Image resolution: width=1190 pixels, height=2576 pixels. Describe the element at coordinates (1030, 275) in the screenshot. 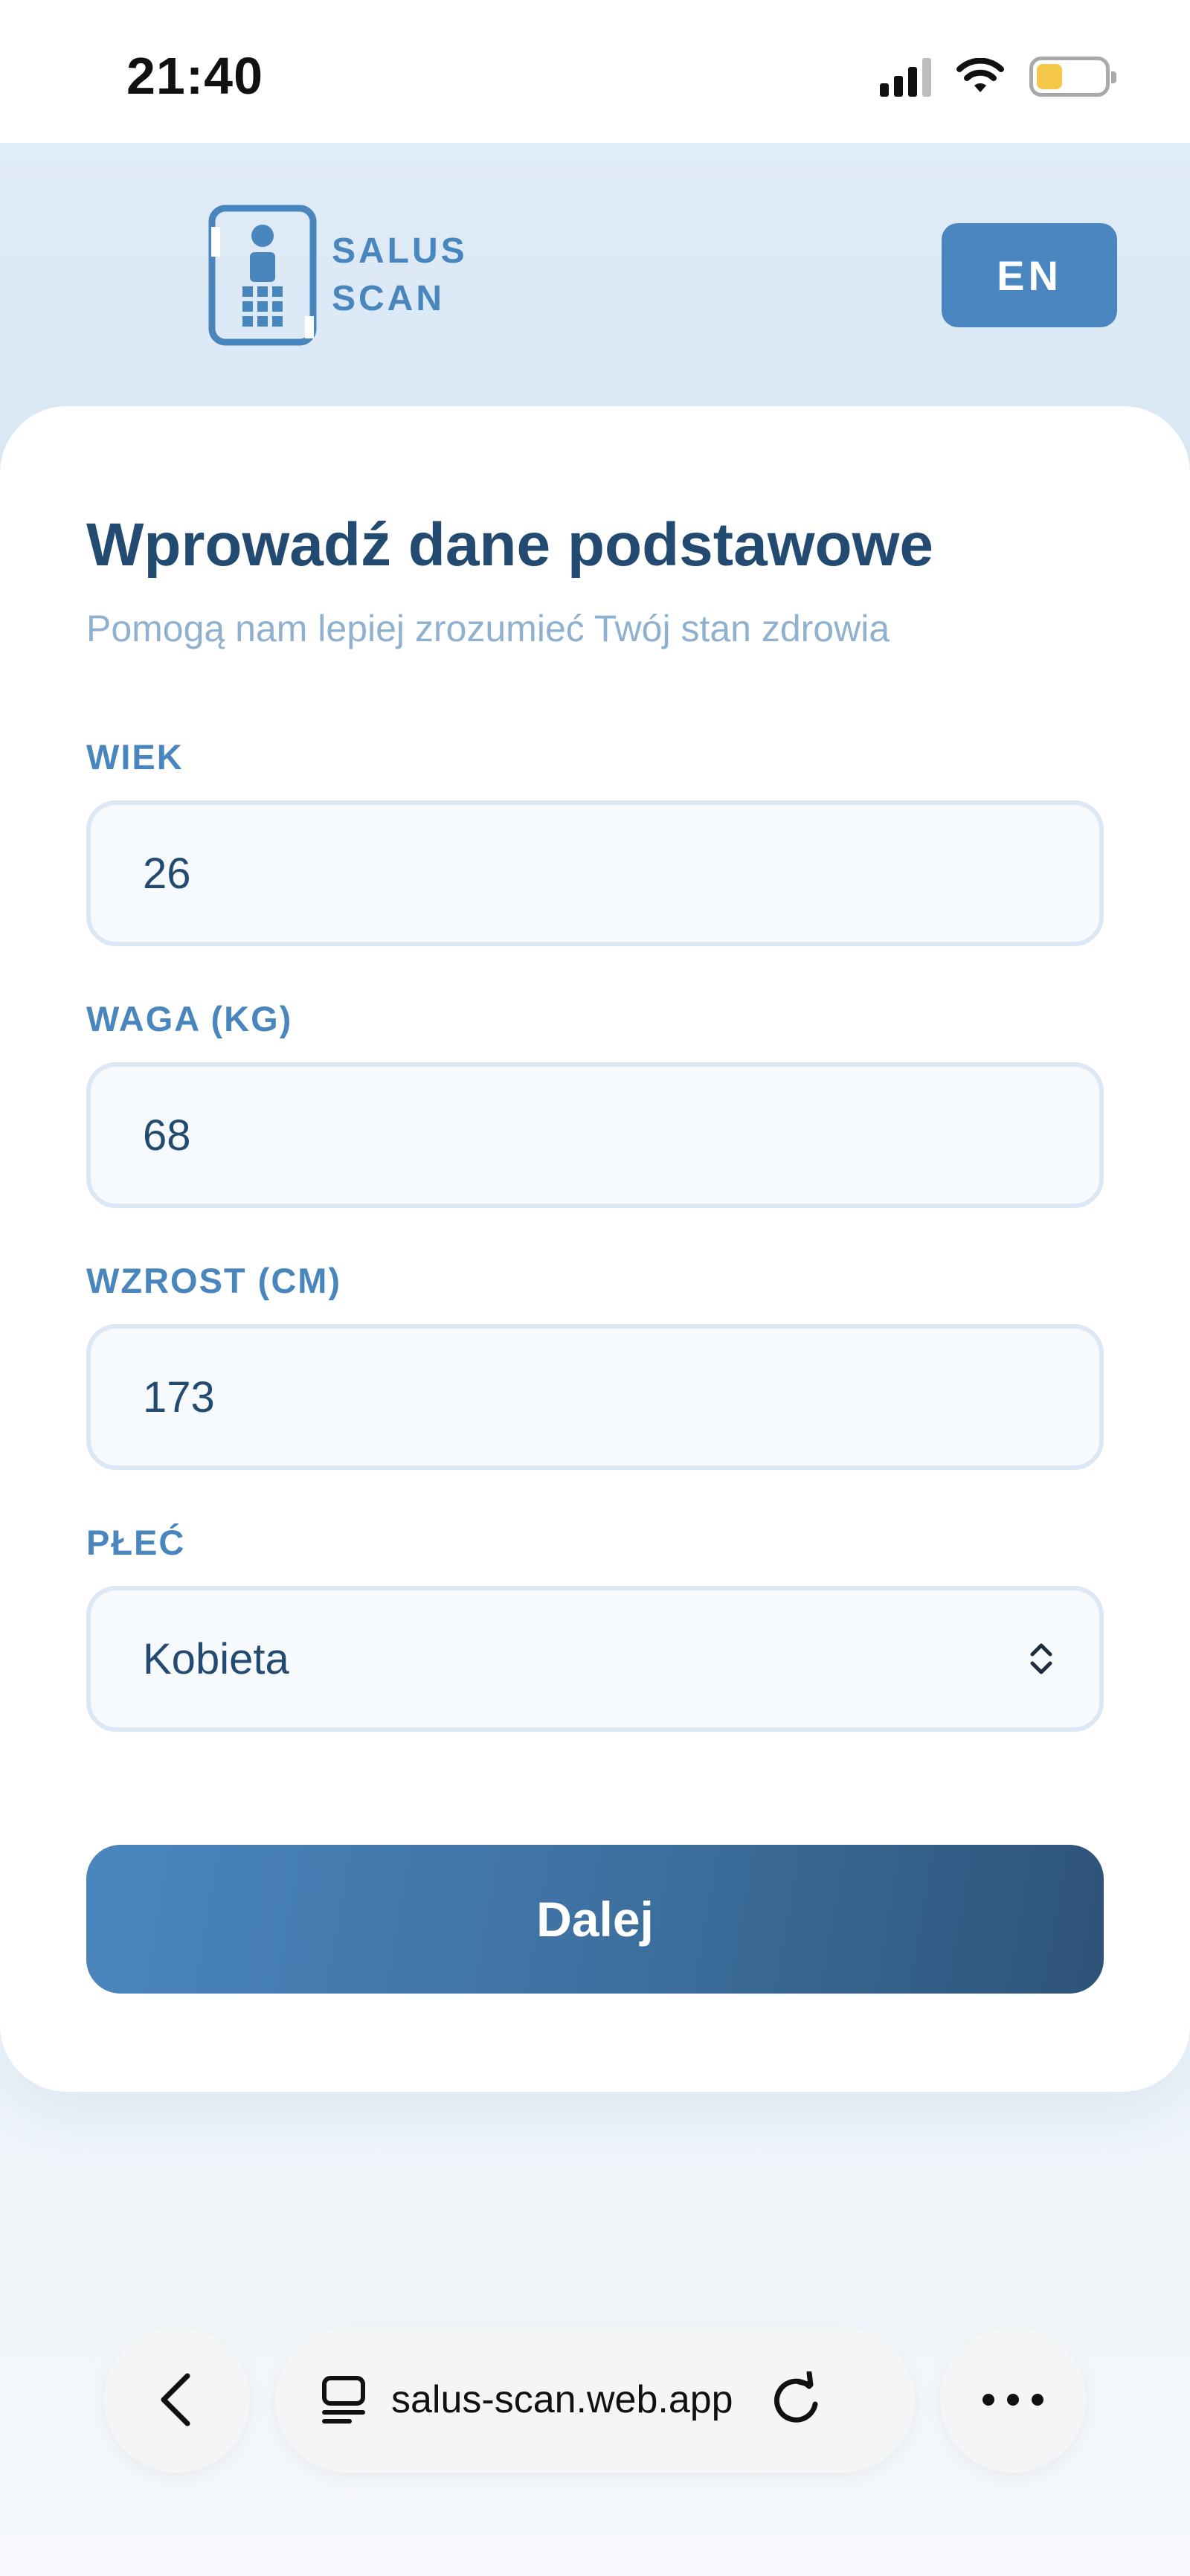

I see `language-toggle-button: EN` at that location.